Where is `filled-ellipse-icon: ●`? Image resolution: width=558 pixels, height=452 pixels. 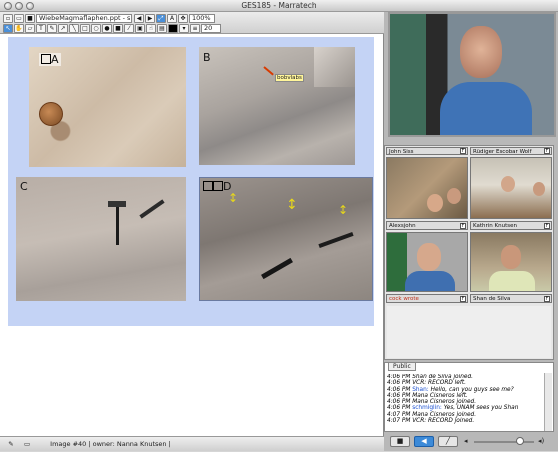 filled-ellipse-icon: ● is located at coordinates (107, 28).